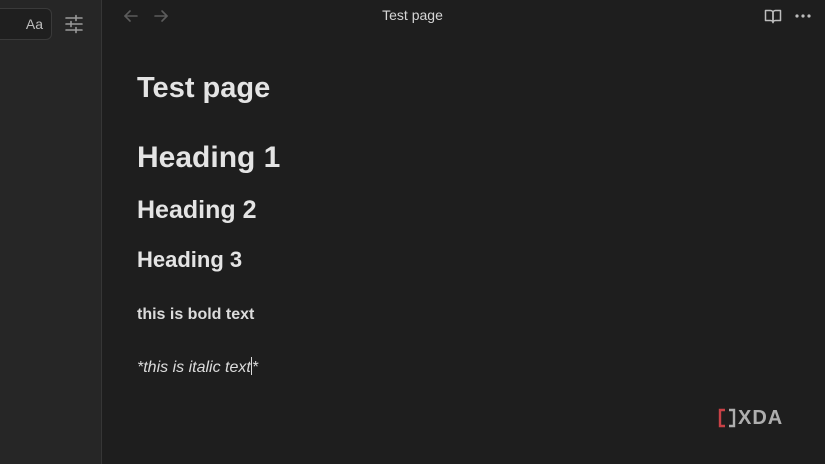  I want to click on xda-watermark: XDA, so click(750, 418).